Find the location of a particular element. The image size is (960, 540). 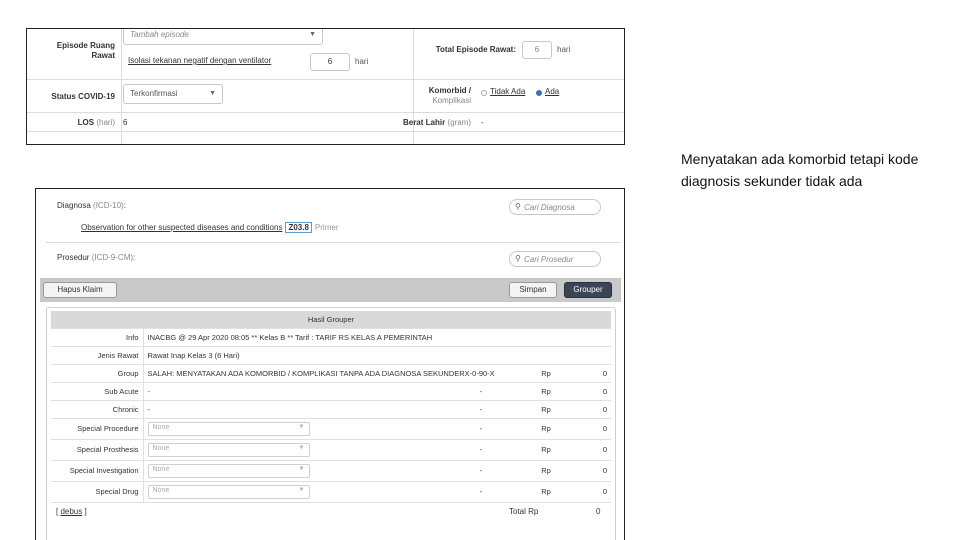

prosedur-label: Prosedur (ICD-9-CM): is located at coordinates (96, 257).